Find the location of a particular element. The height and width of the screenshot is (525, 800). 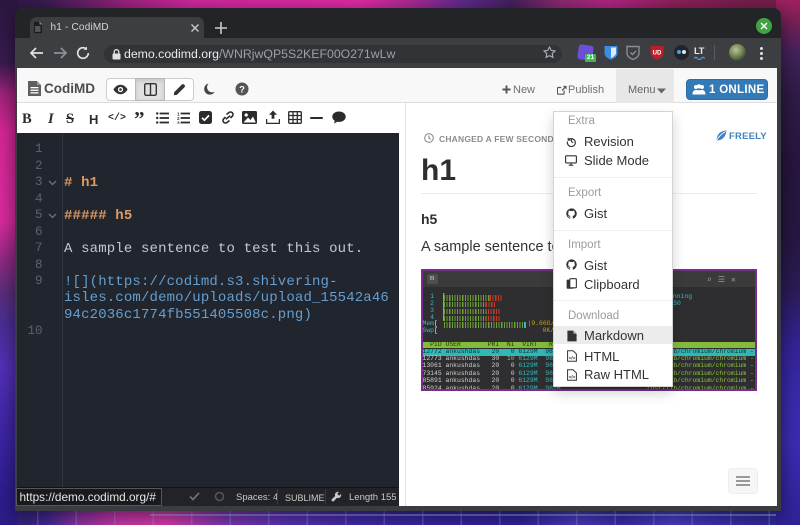

svg-text: 3 is located at coordinates (178, 122).